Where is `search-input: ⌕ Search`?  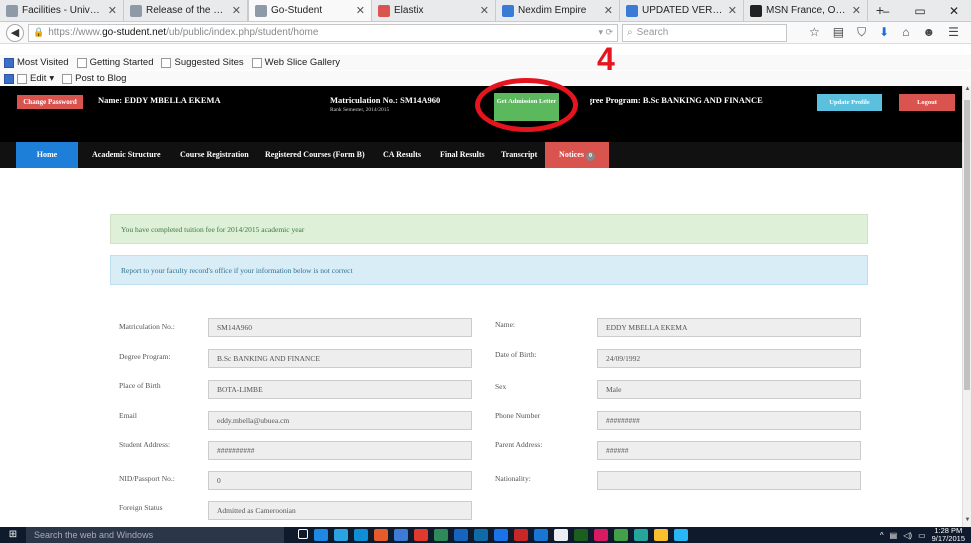 search-input: ⌕ Search is located at coordinates (704, 32).